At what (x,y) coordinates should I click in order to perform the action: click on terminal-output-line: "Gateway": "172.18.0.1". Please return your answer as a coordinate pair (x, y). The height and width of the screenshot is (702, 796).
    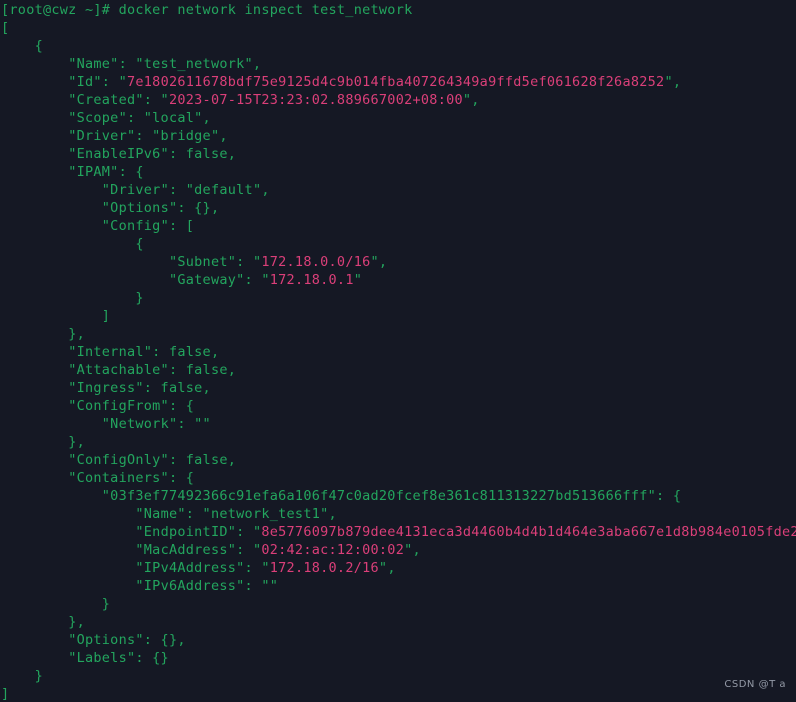
    Looking at the image, I should click on (398, 280).